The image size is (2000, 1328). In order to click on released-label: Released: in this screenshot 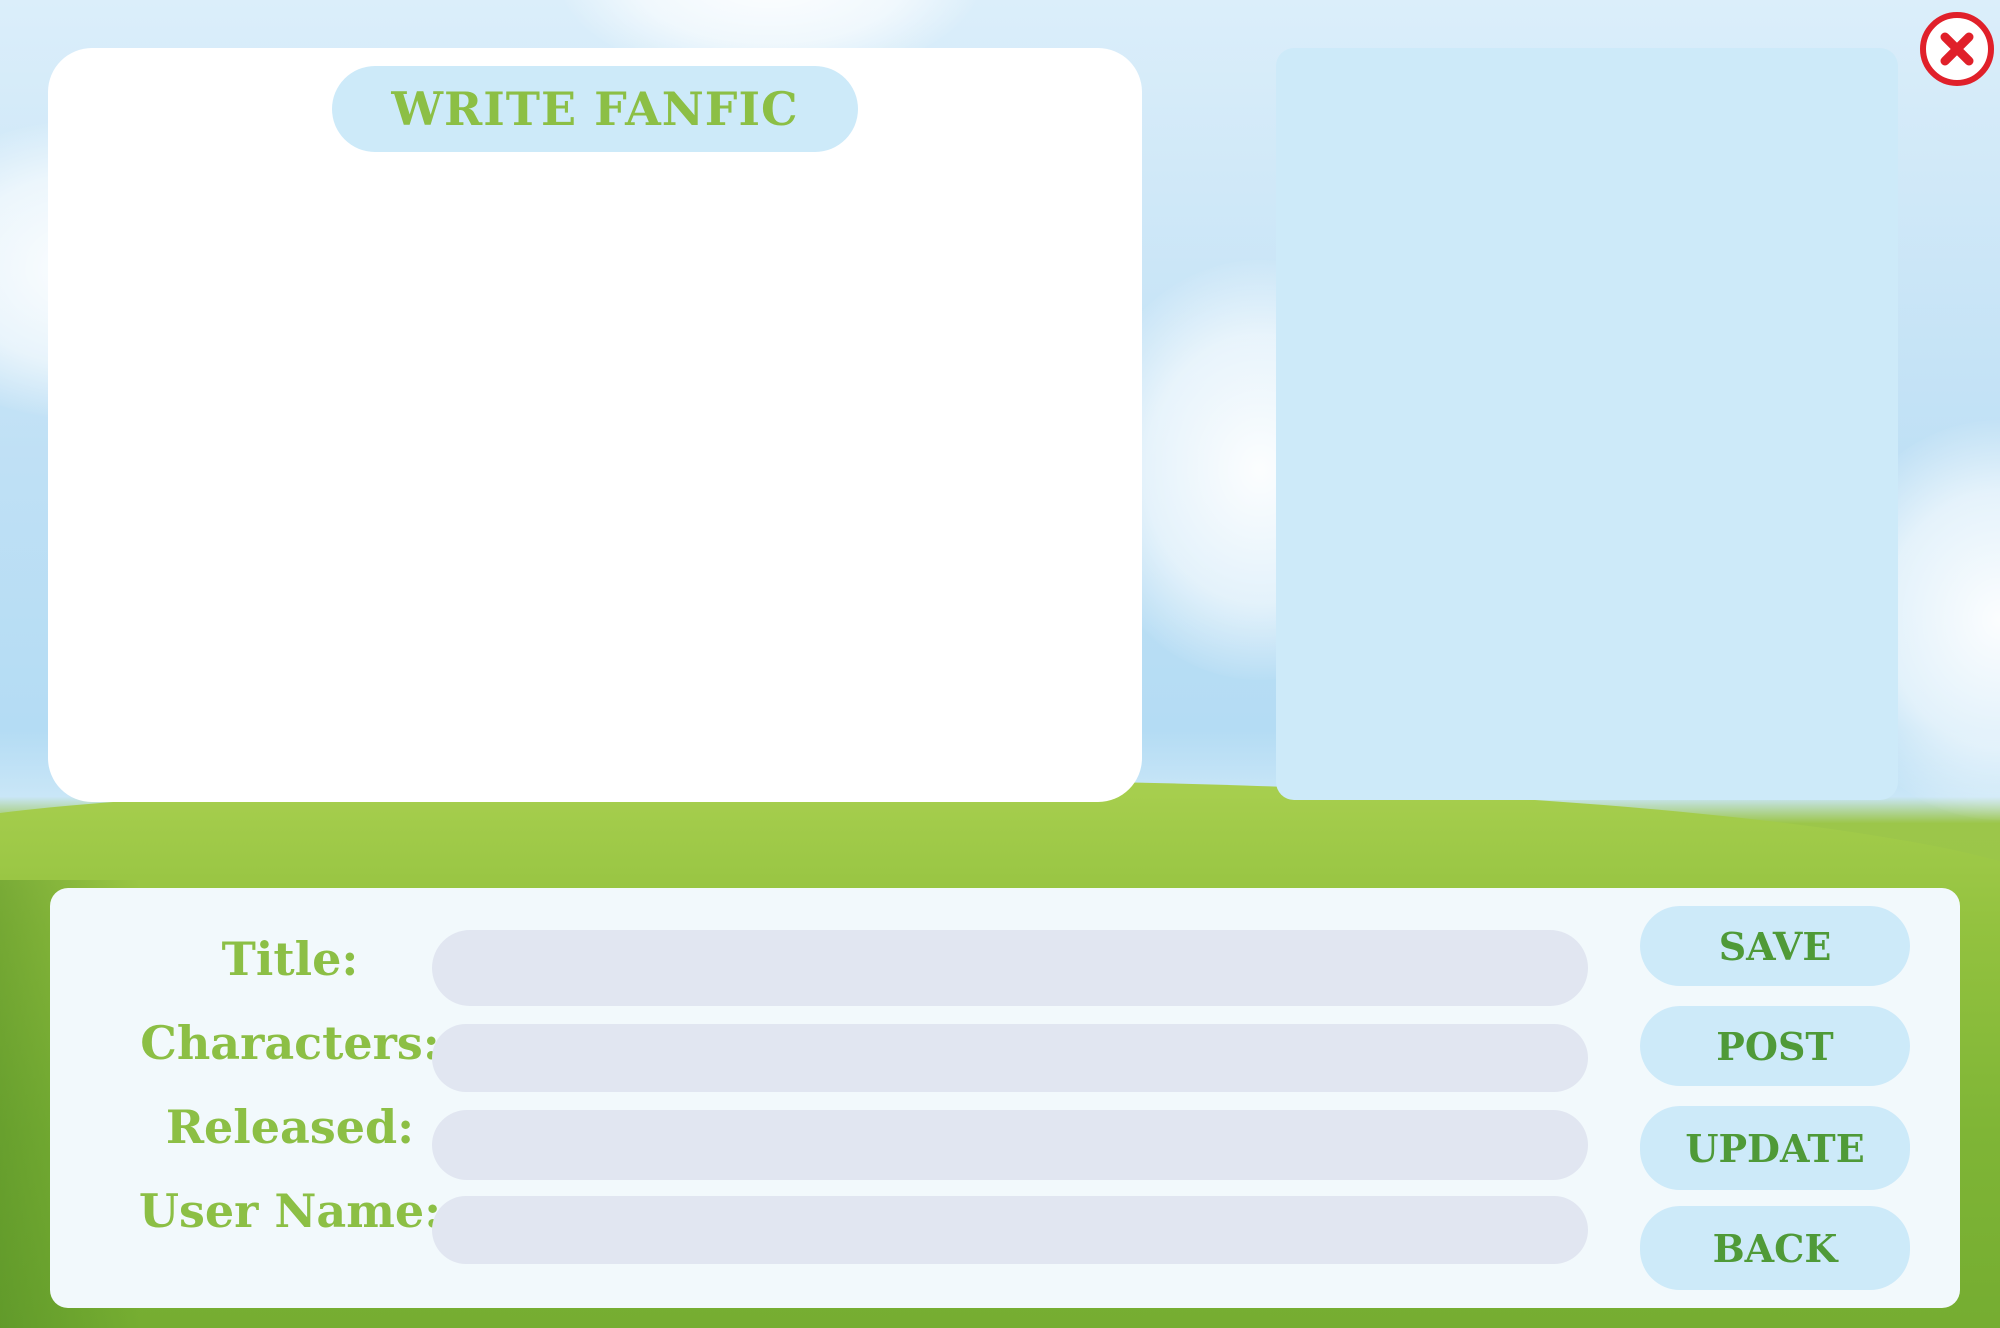, I will do `click(290, 1127)`.